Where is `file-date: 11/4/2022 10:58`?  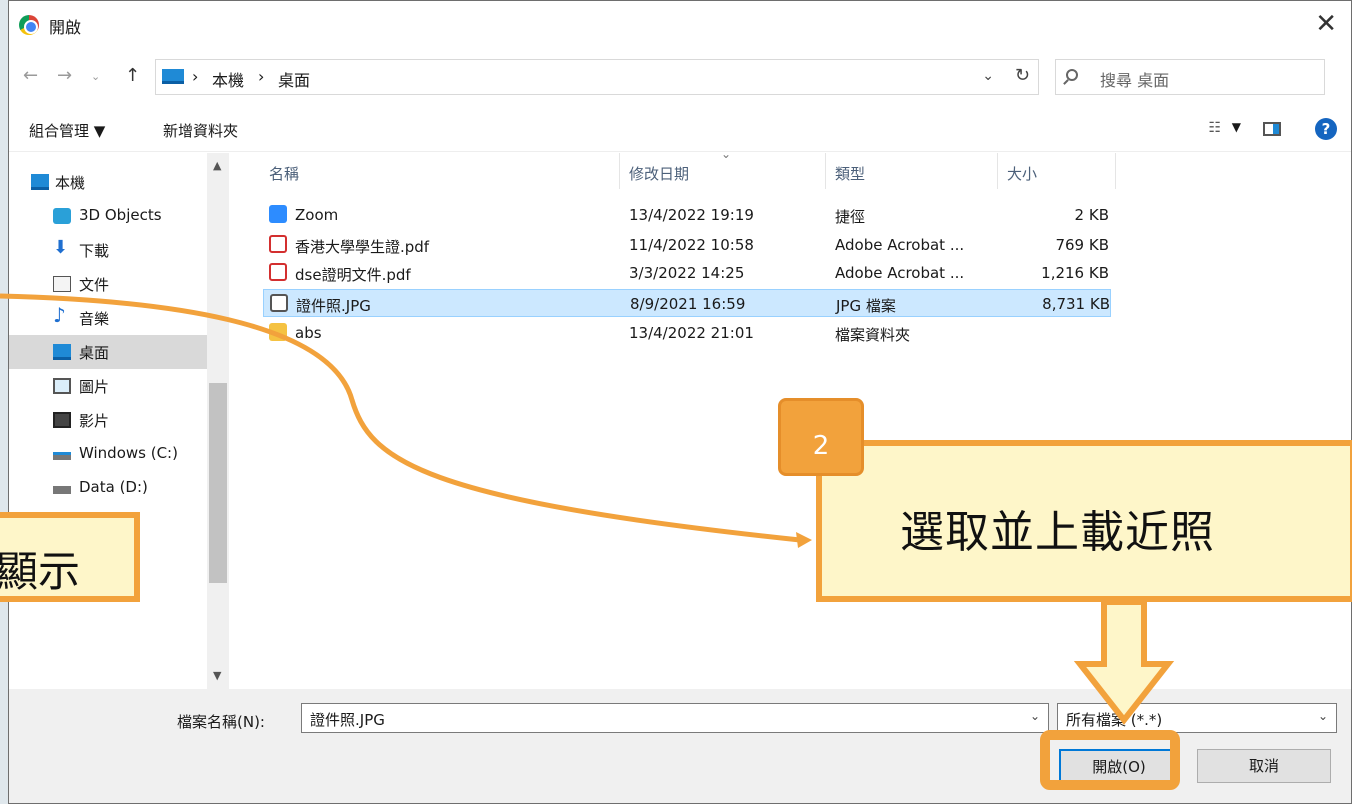 file-date: 11/4/2022 10:58 is located at coordinates (691, 245).